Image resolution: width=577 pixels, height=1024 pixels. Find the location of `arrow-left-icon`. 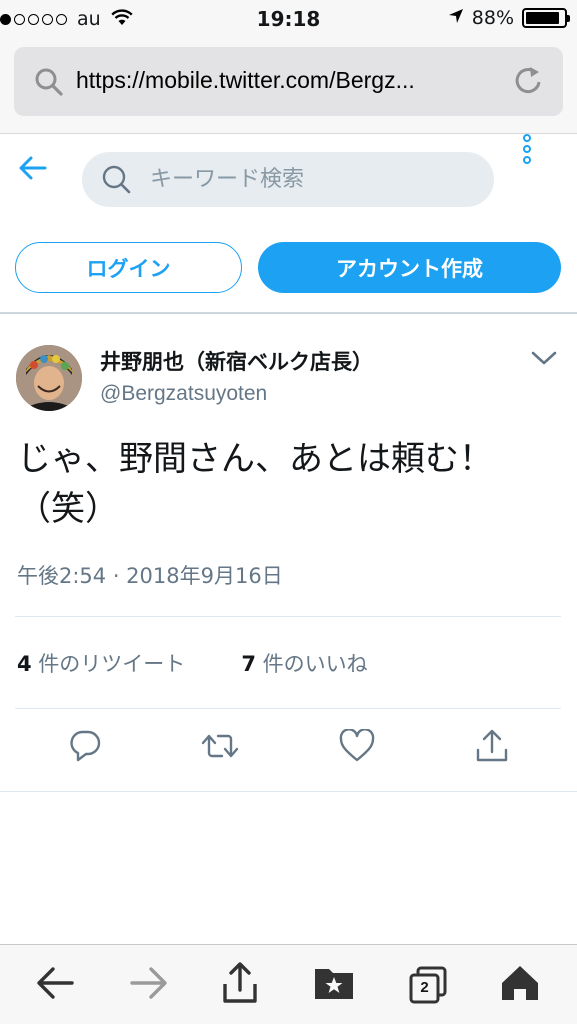

arrow-left-icon is located at coordinates (55, 985).